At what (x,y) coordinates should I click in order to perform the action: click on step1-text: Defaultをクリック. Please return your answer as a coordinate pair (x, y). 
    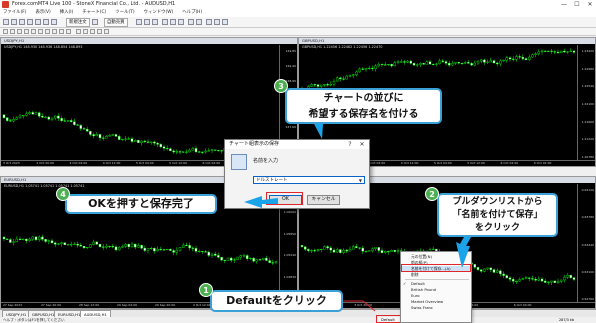
    Looking at the image, I should click on (276, 300).